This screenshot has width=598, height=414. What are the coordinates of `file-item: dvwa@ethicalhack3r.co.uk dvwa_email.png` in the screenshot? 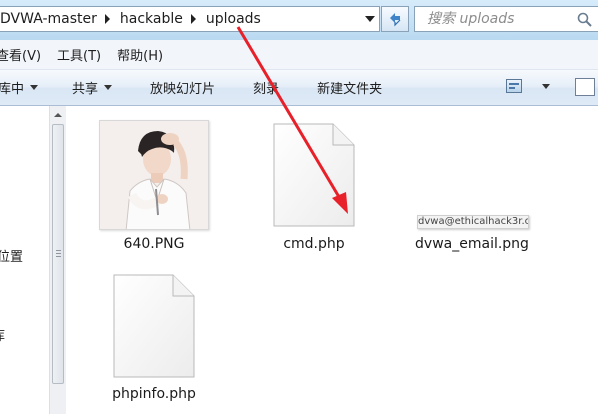 It's located at (472, 188).